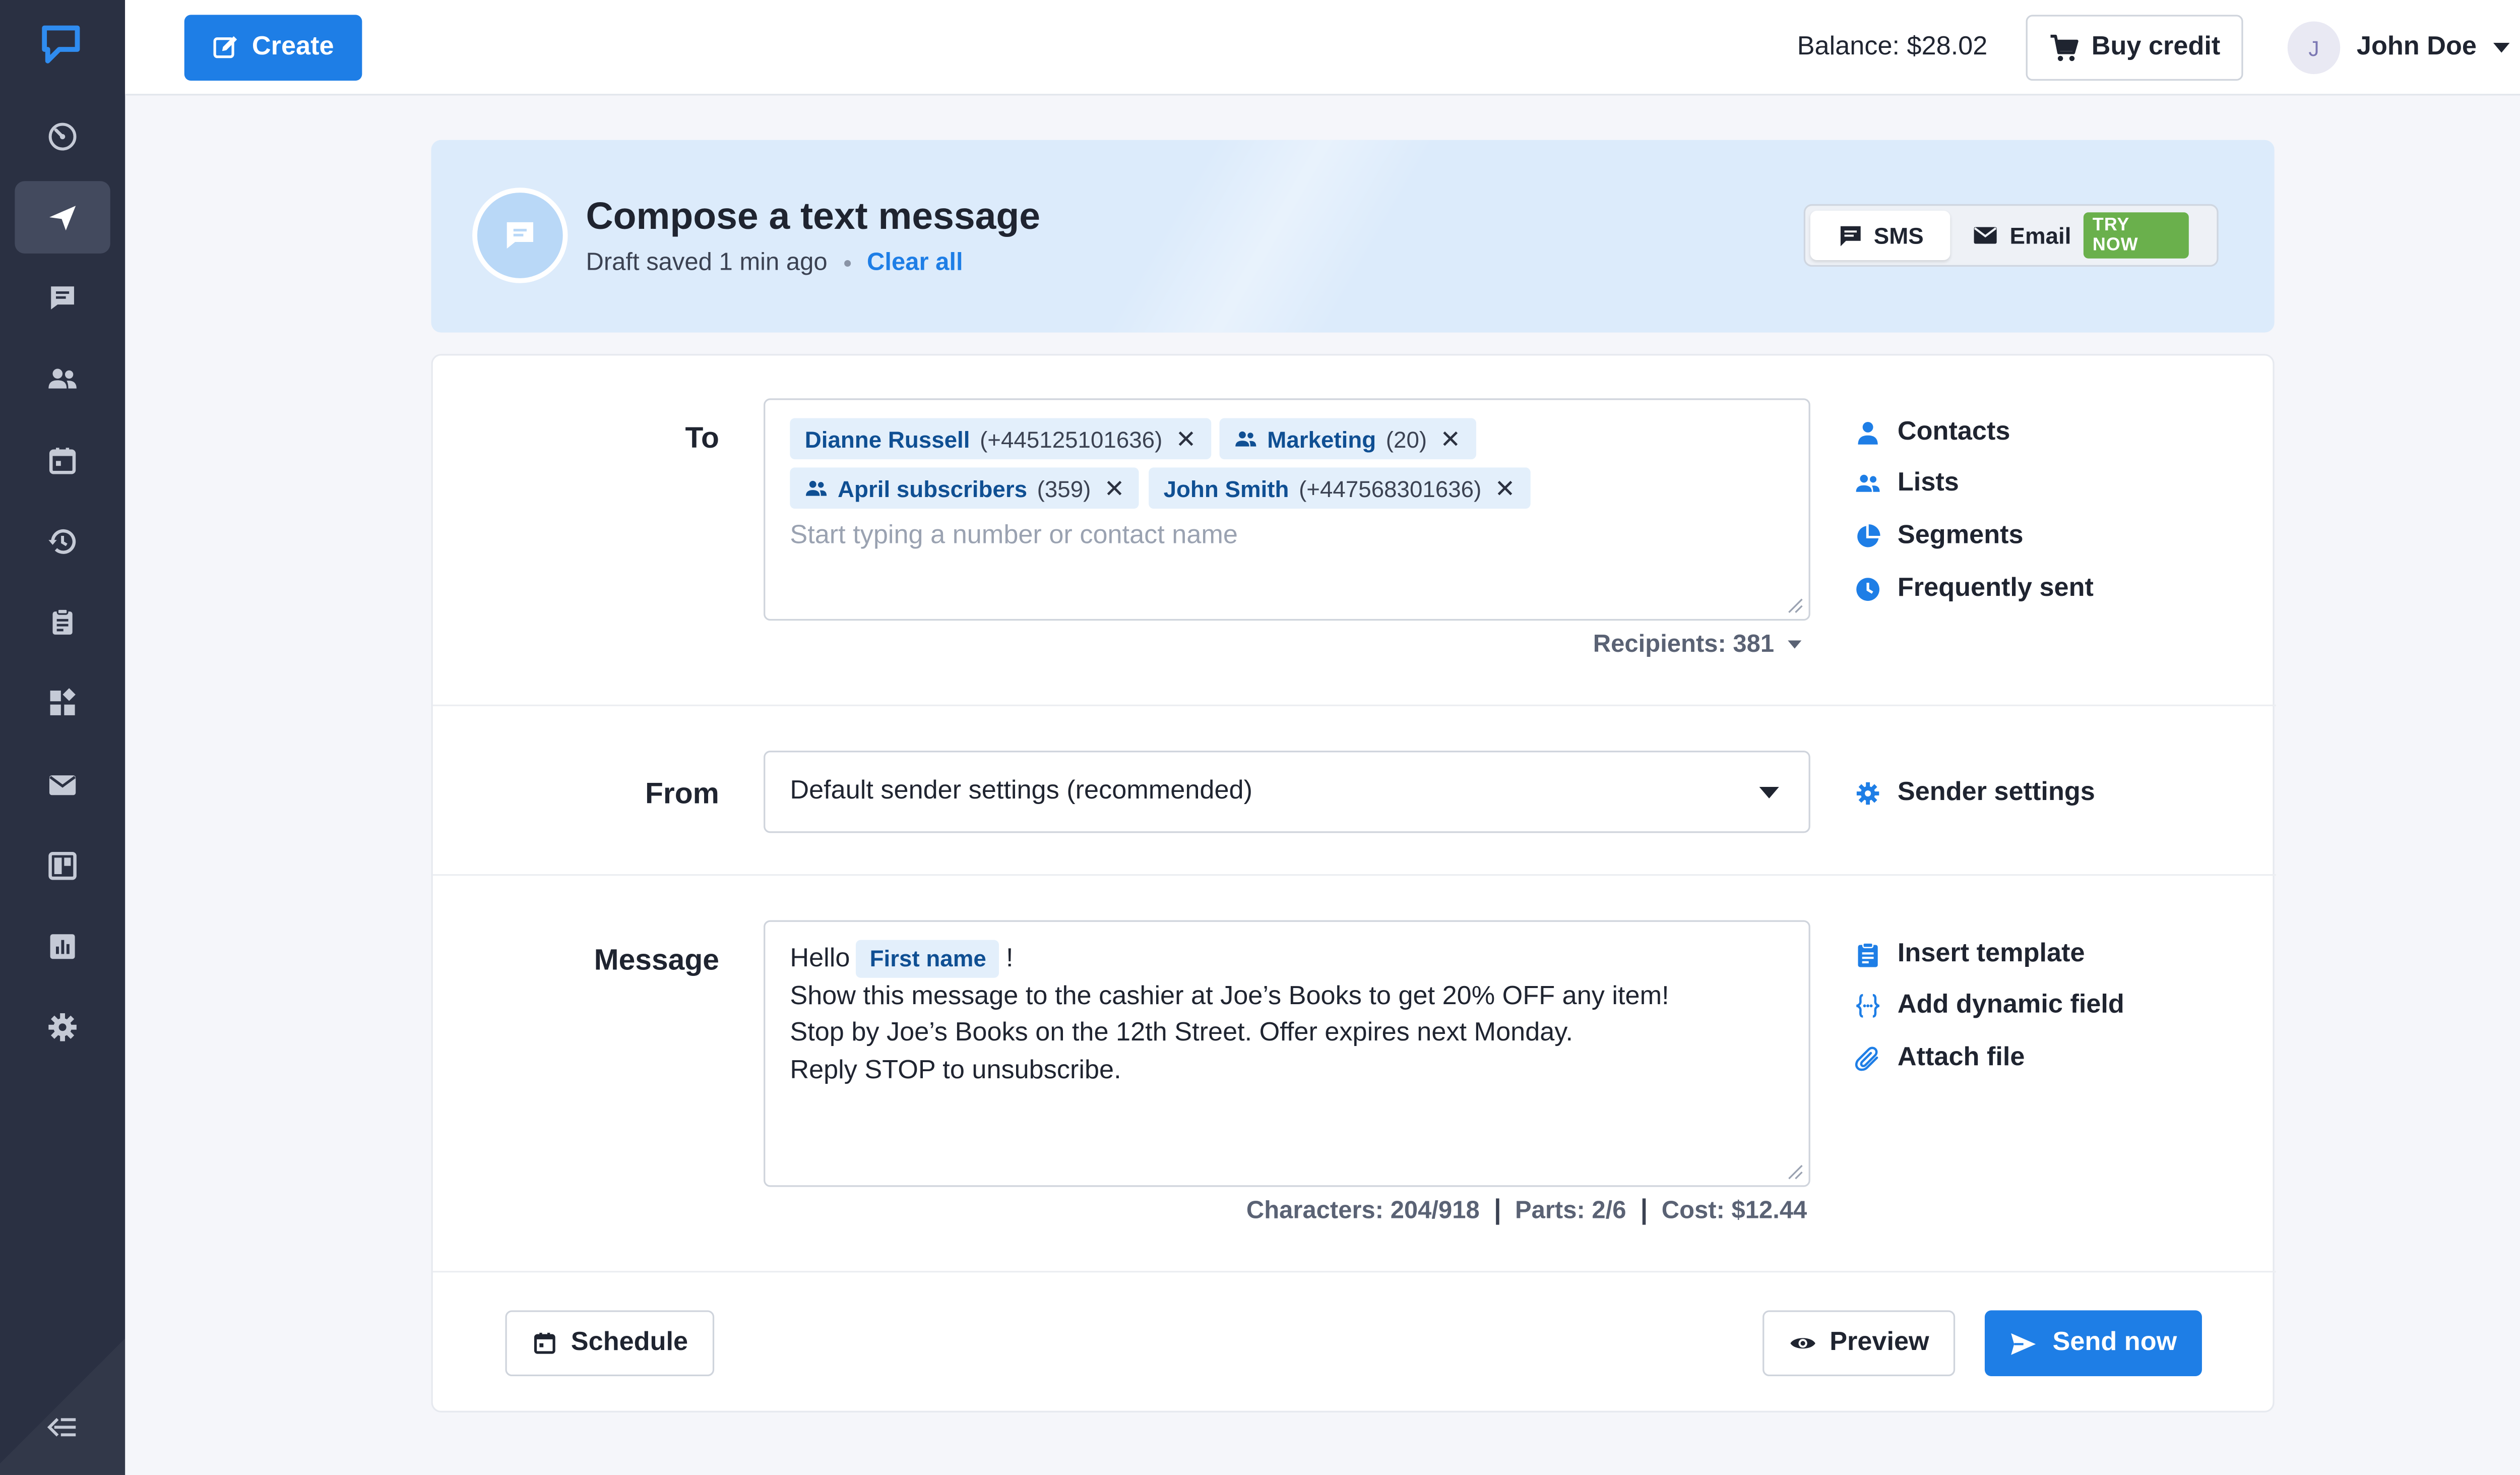 The height and width of the screenshot is (1475, 2520). I want to click on contacts-link: Contacts, so click(1974, 433).